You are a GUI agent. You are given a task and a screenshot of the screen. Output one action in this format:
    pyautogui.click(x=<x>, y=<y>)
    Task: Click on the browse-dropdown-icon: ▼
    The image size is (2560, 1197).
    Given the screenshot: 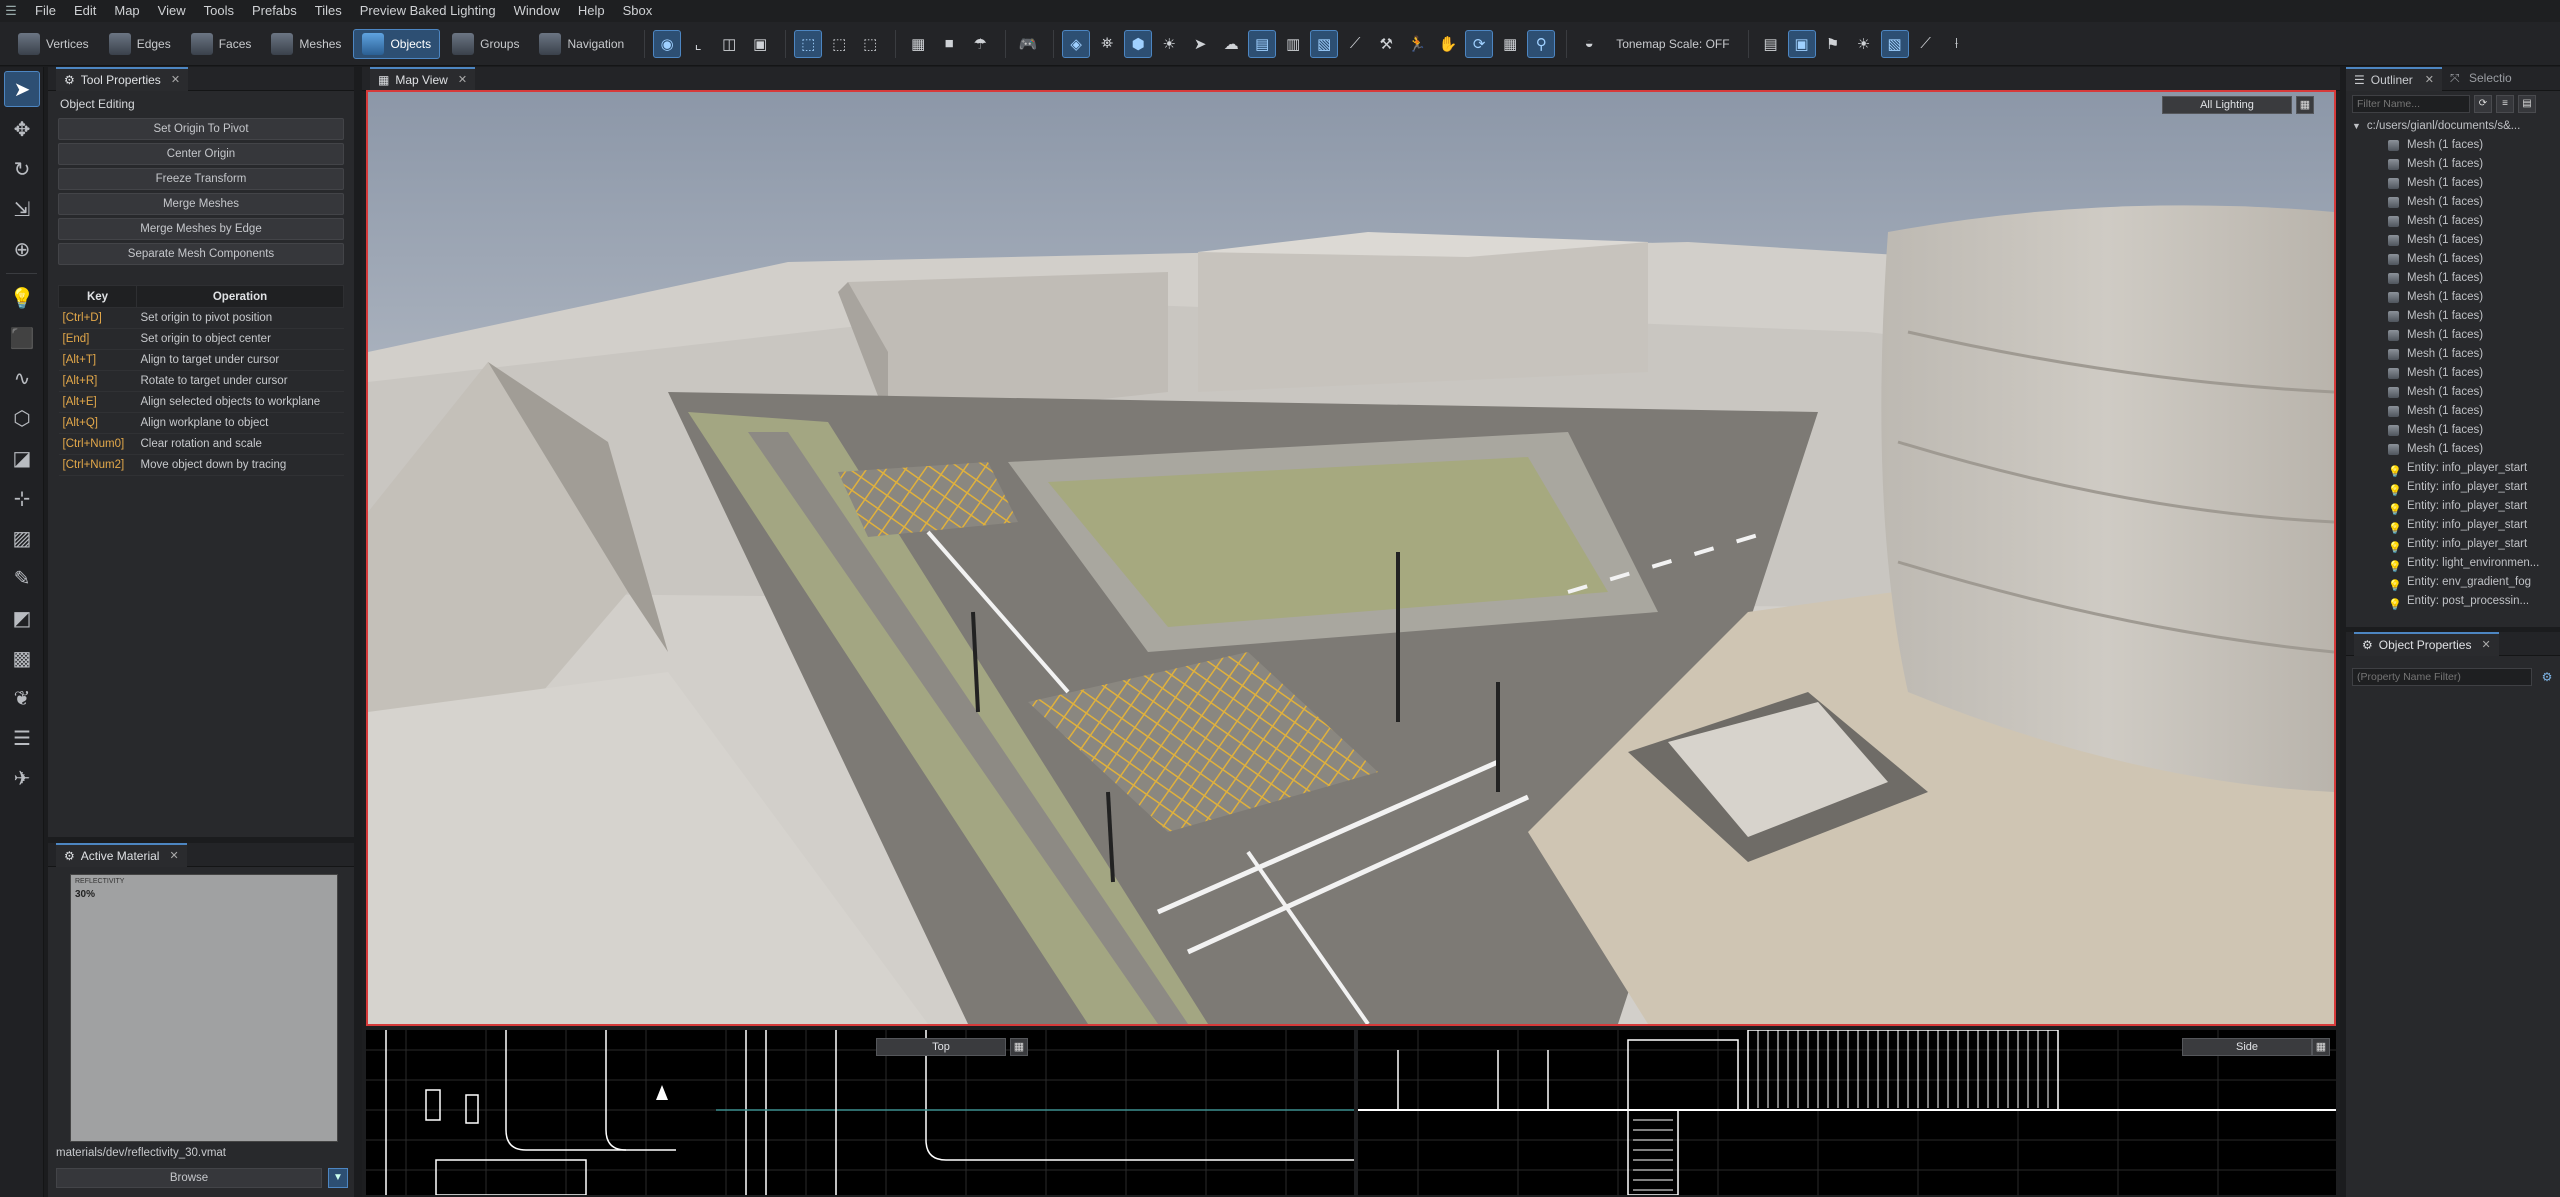 What is the action you would take?
    pyautogui.click(x=338, y=1178)
    